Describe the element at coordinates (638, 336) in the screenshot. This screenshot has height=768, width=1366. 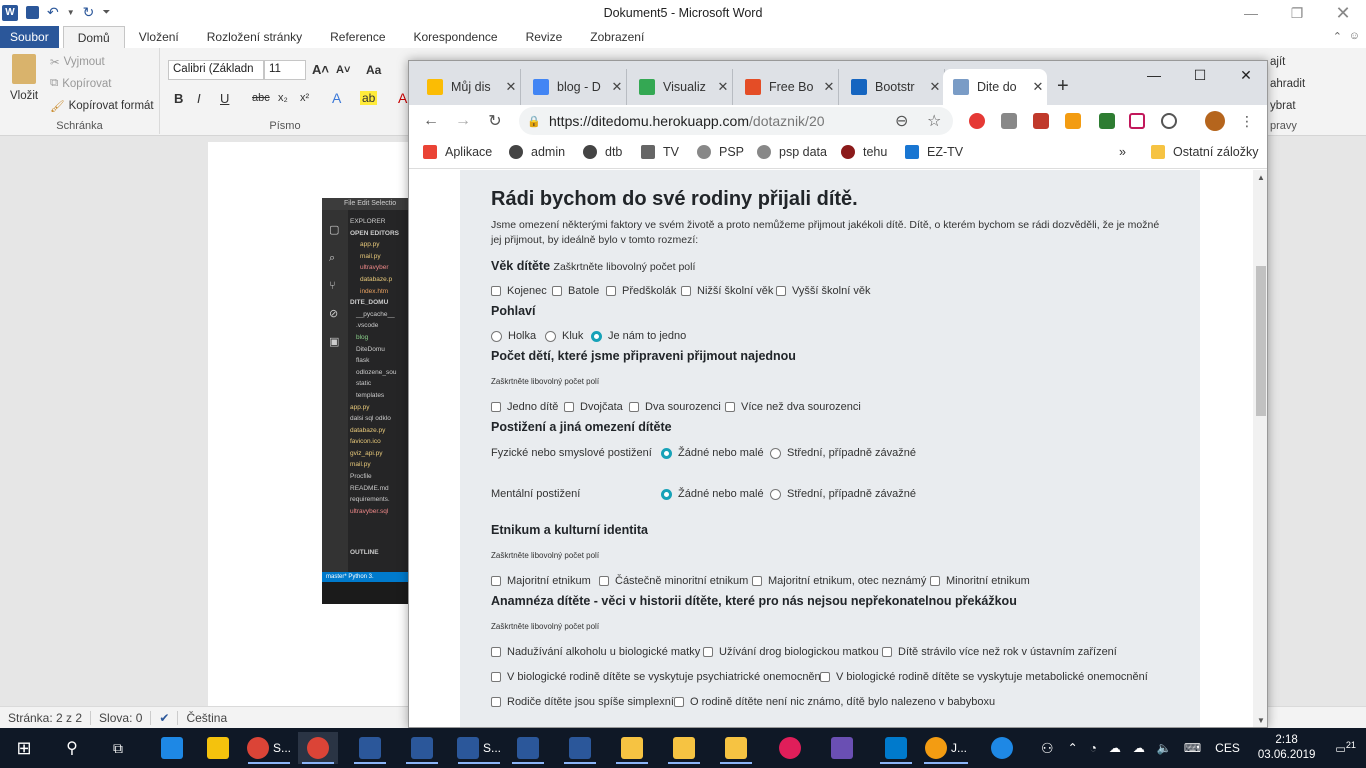
I see `radio-option-selected: Je nám to jedno` at that location.